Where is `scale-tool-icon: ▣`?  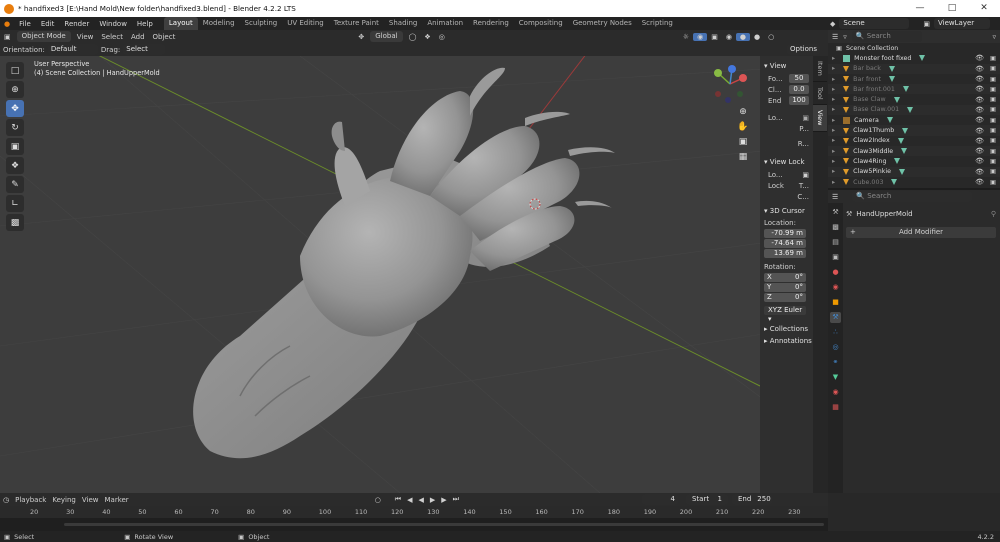
scale-tool-icon: ▣ is located at coordinates (15, 146).